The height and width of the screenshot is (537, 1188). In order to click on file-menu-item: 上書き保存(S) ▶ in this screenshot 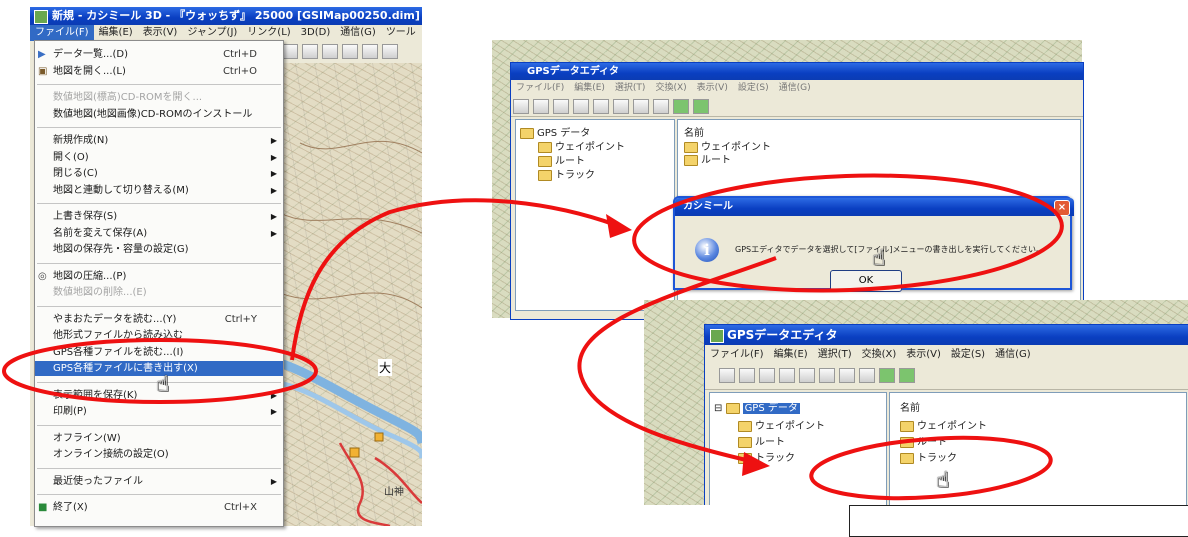, I will do `click(159, 216)`.